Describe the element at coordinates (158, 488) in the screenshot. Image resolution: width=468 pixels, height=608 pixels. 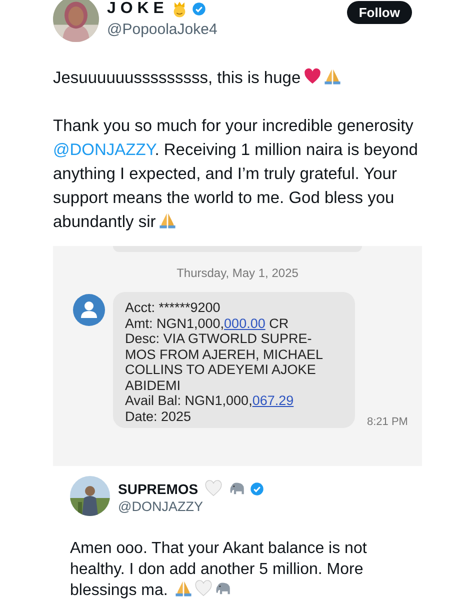
I see `reply-author-name: SUPREMOS` at that location.